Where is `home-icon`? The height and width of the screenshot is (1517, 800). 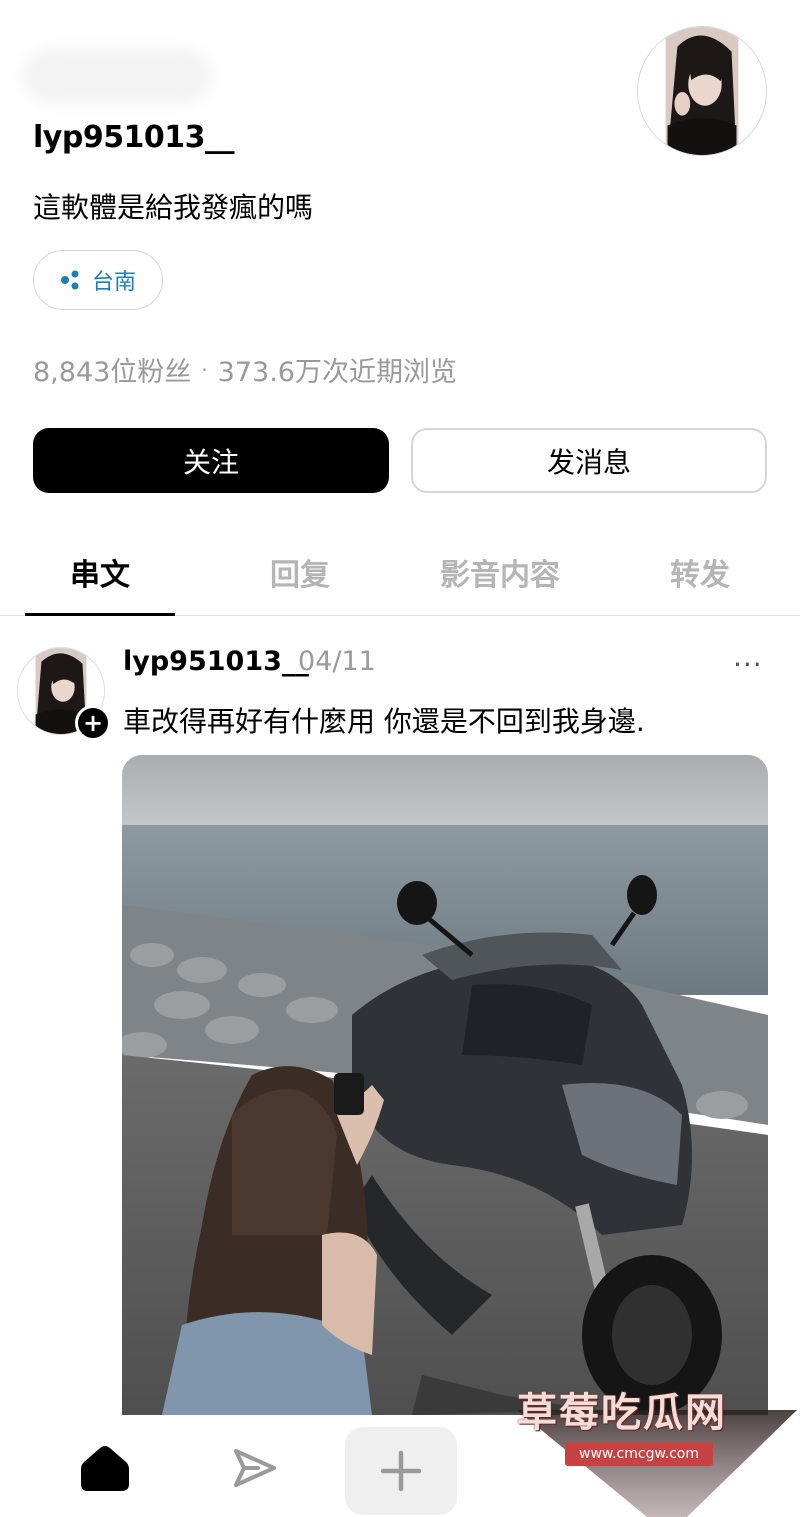
home-icon is located at coordinates (105, 1468).